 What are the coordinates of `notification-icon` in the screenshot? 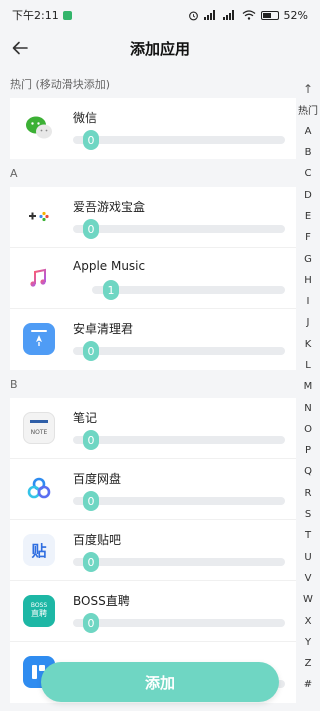 It's located at (67, 15).